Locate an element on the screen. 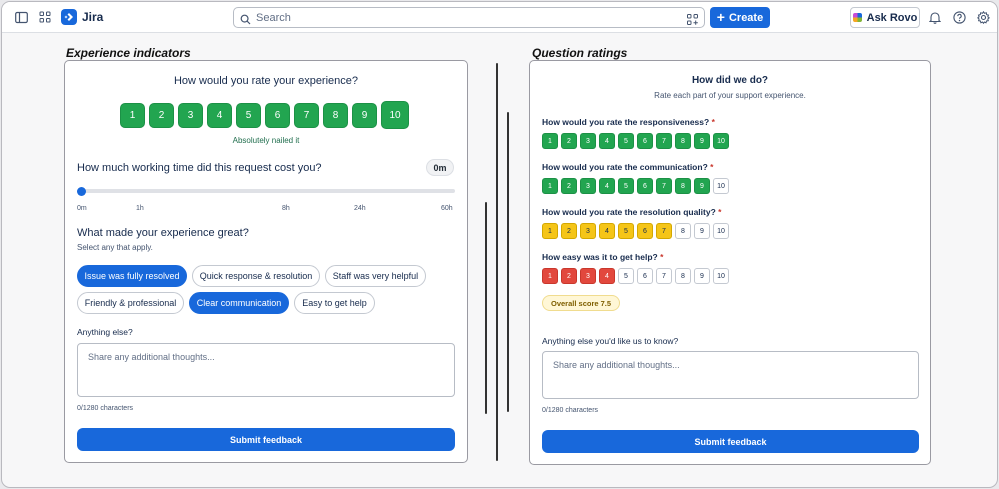 The width and height of the screenshot is (999, 489). rating-button-6: 6 is located at coordinates (277, 115).